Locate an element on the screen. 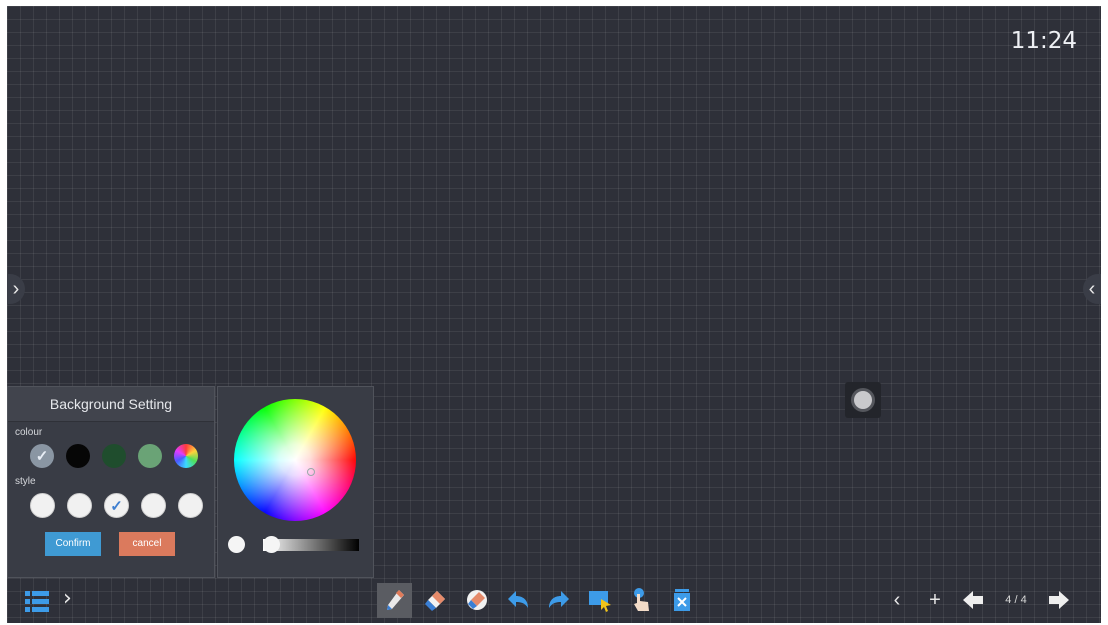  trash-icon is located at coordinates (681, 600).